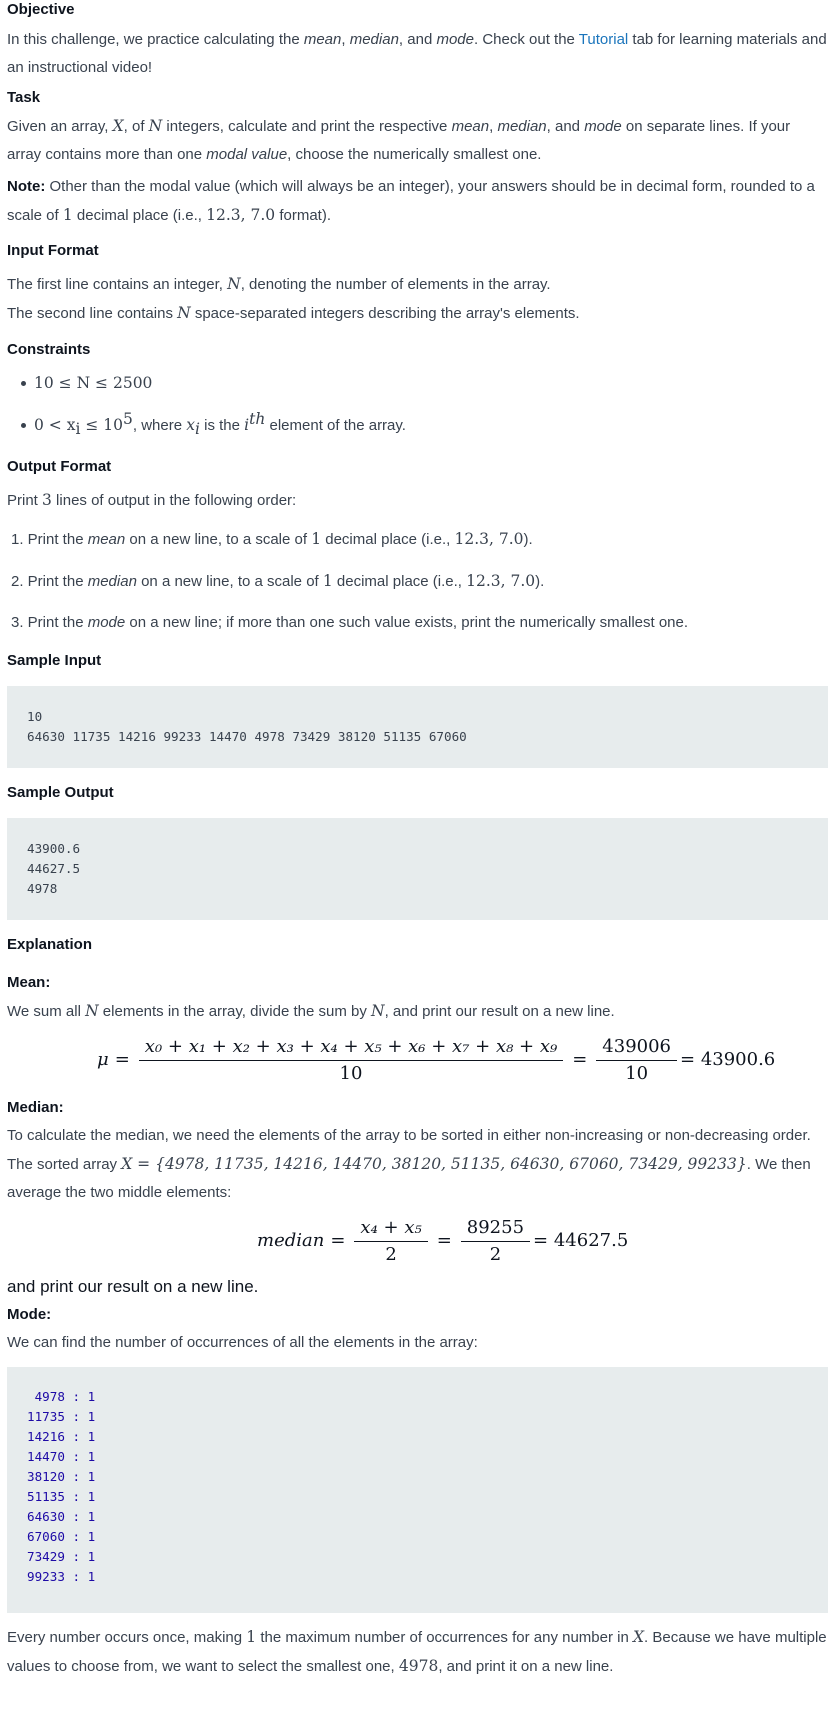 Image resolution: width=836 pixels, height=1722 pixels. Describe the element at coordinates (133, 1286) in the screenshot. I see `median-after: and print our result on a new line.` at that location.